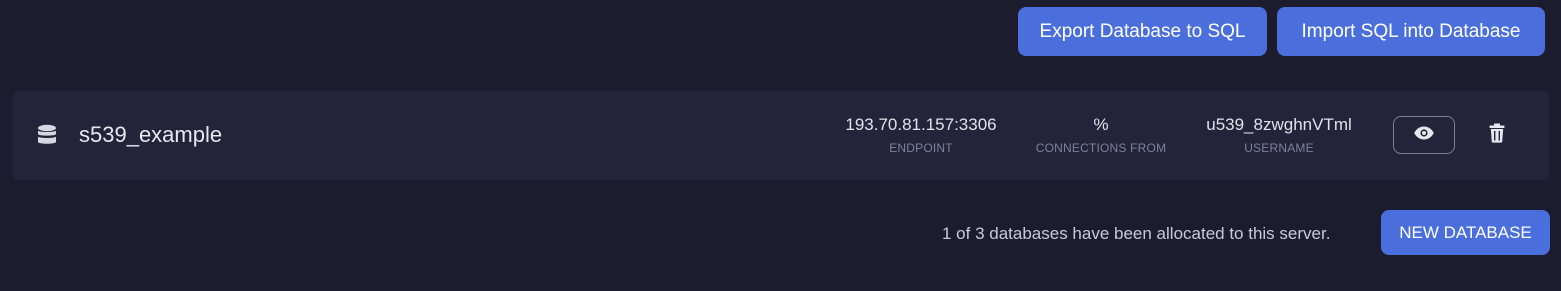 The width and height of the screenshot is (1561, 291). I want to click on username-label: USERNAME, so click(1279, 148).